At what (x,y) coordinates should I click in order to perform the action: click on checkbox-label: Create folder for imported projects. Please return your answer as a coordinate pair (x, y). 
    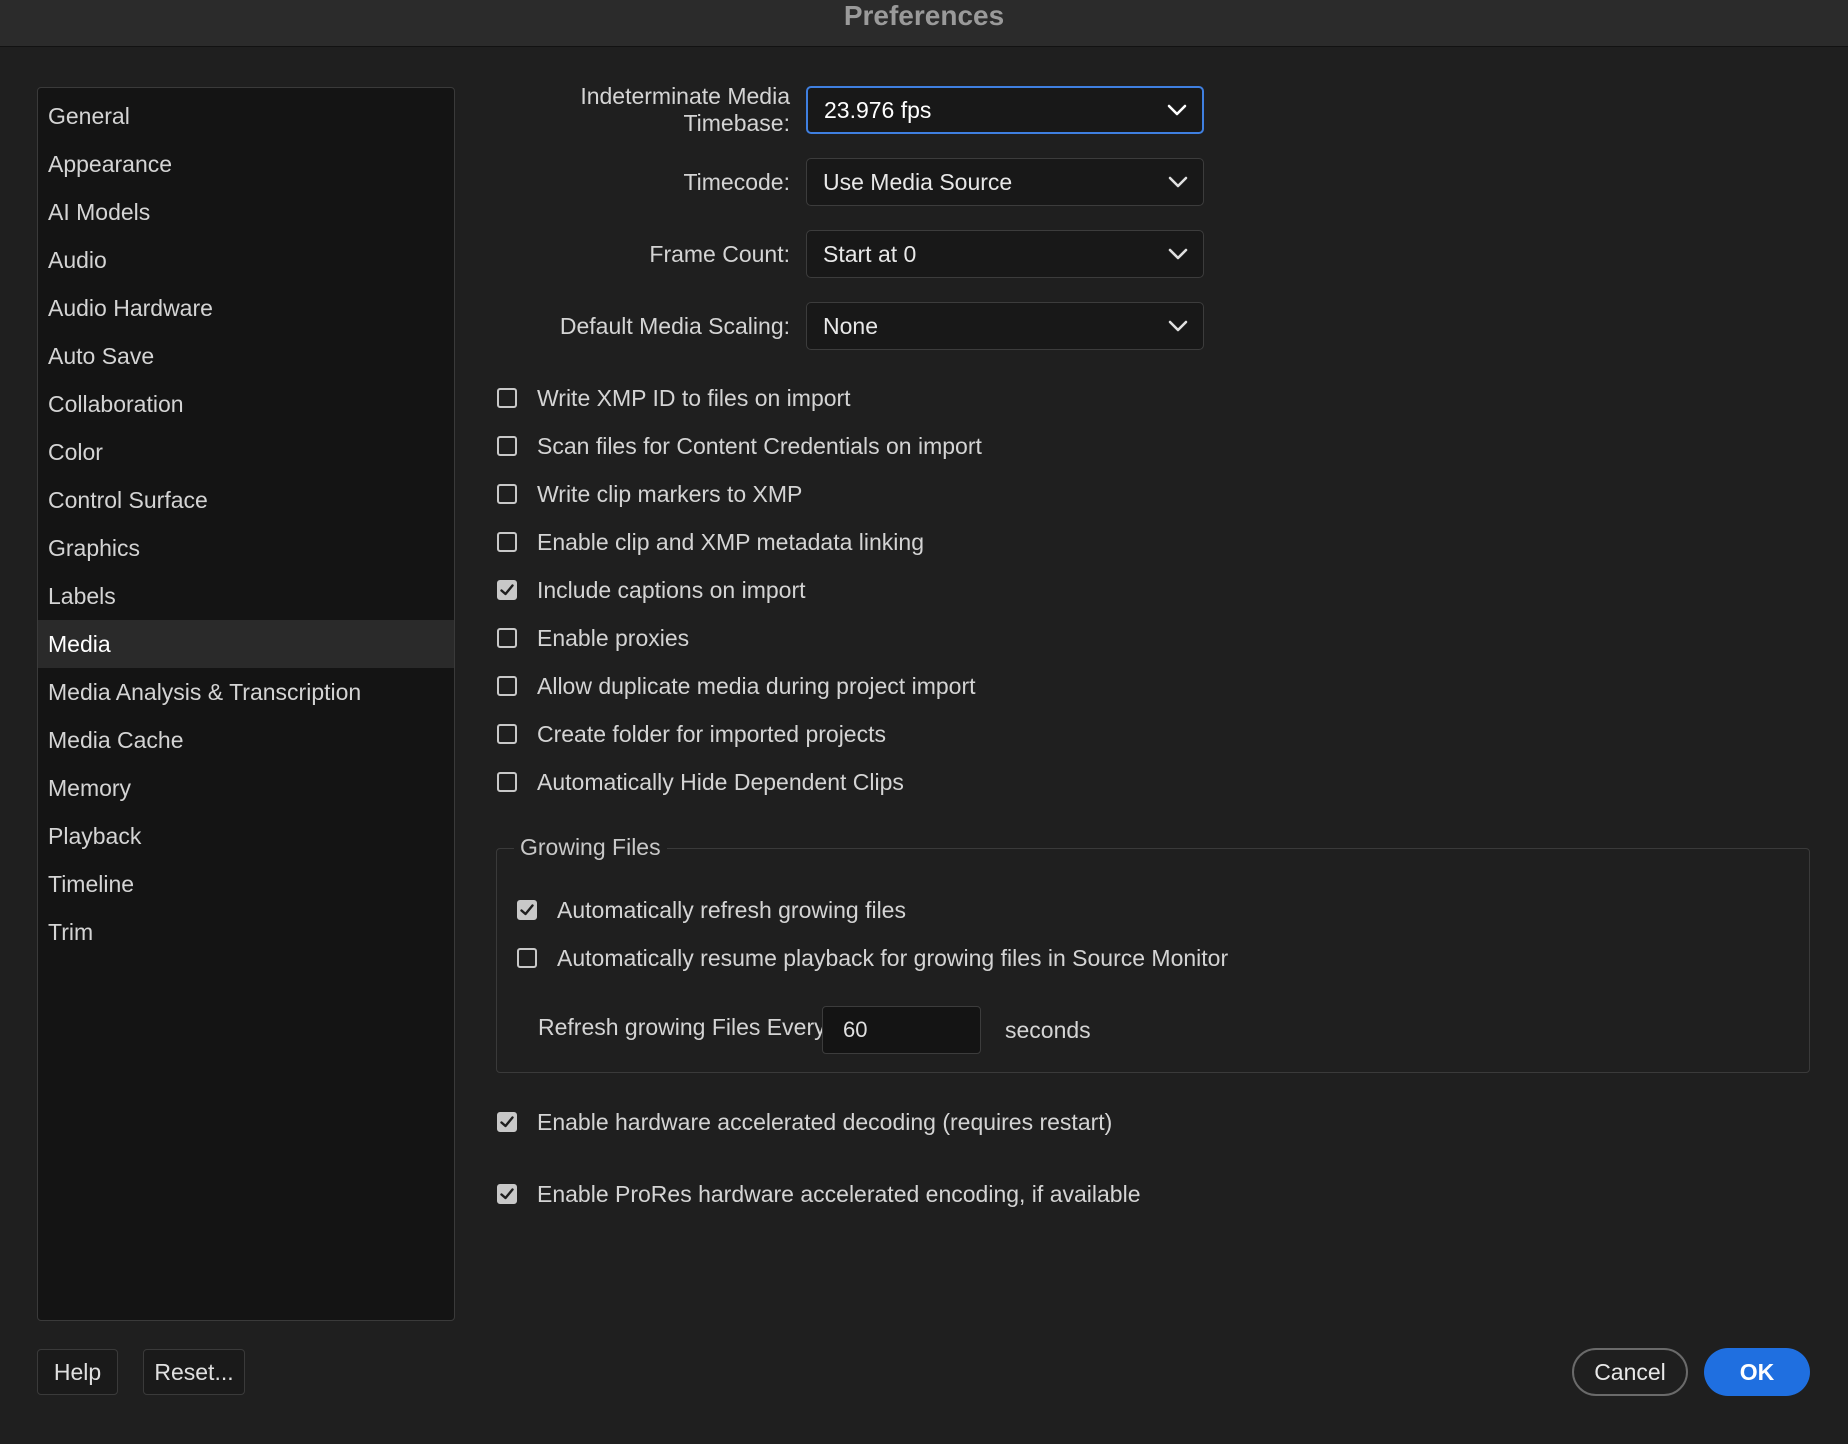
    Looking at the image, I should click on (711, 733).